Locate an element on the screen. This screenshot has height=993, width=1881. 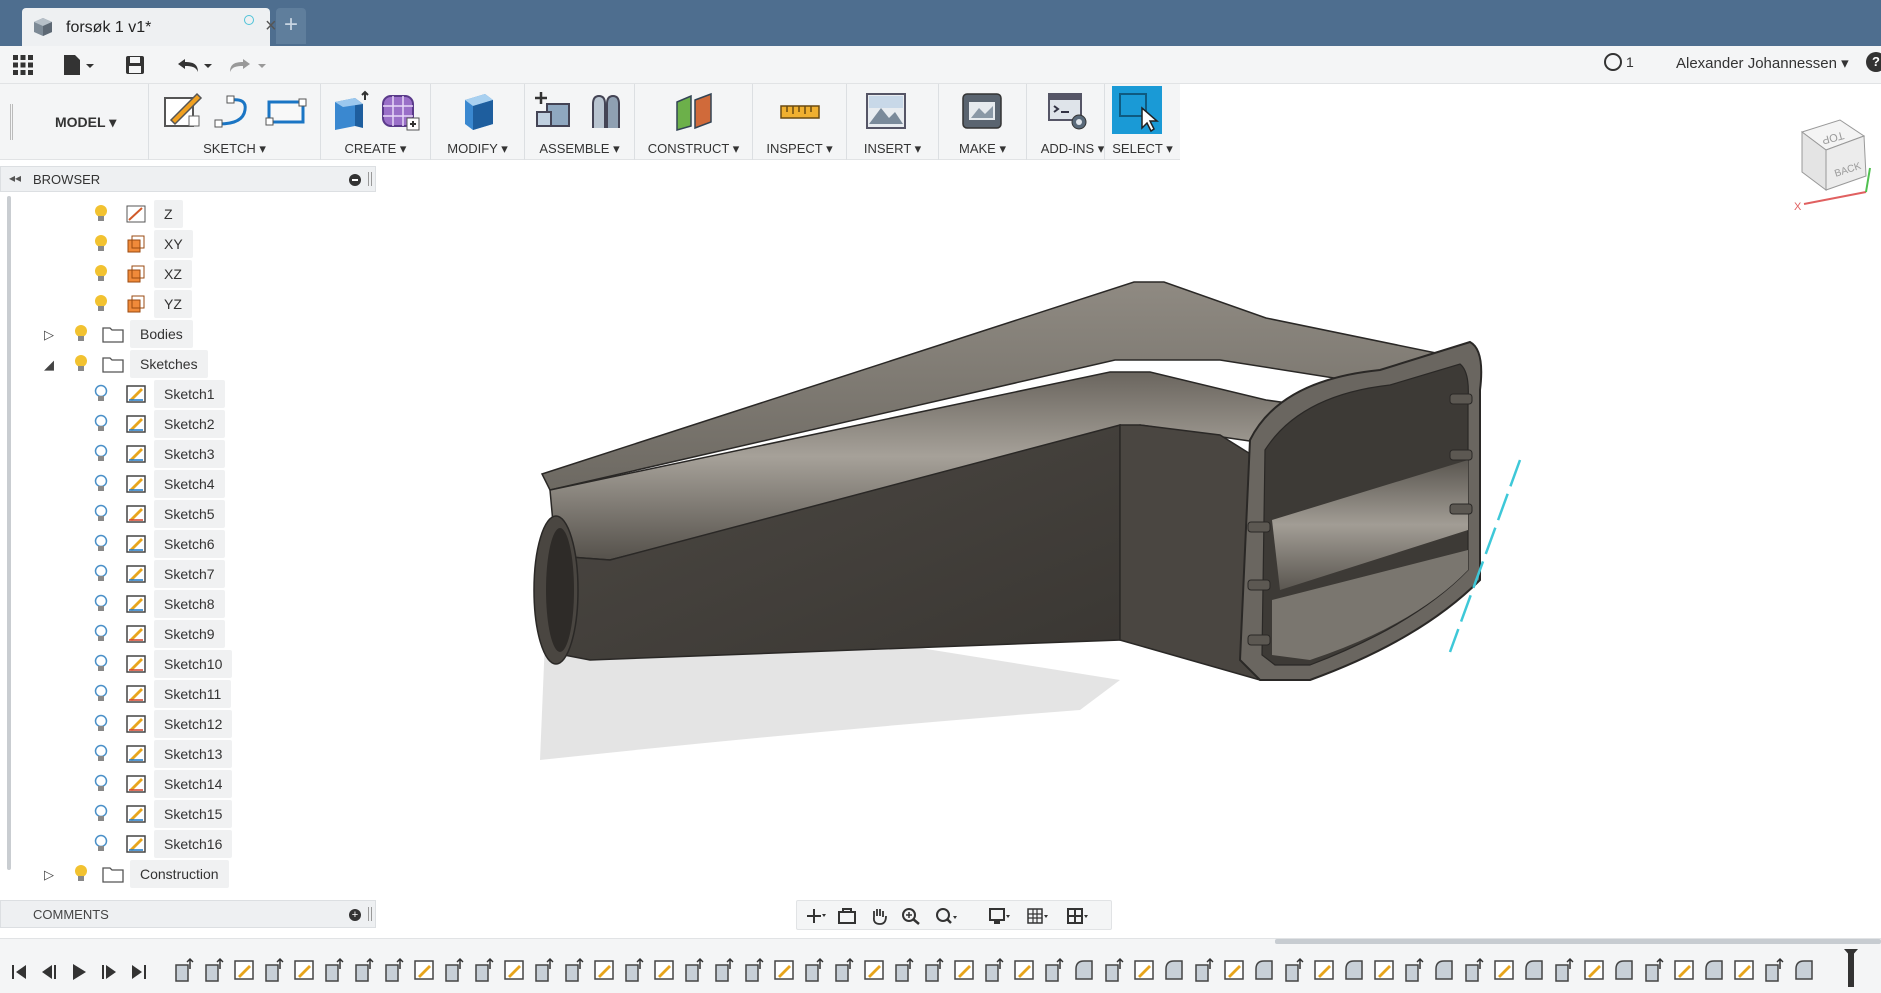
select-tool-icon is located at coordinates (1137, 110).